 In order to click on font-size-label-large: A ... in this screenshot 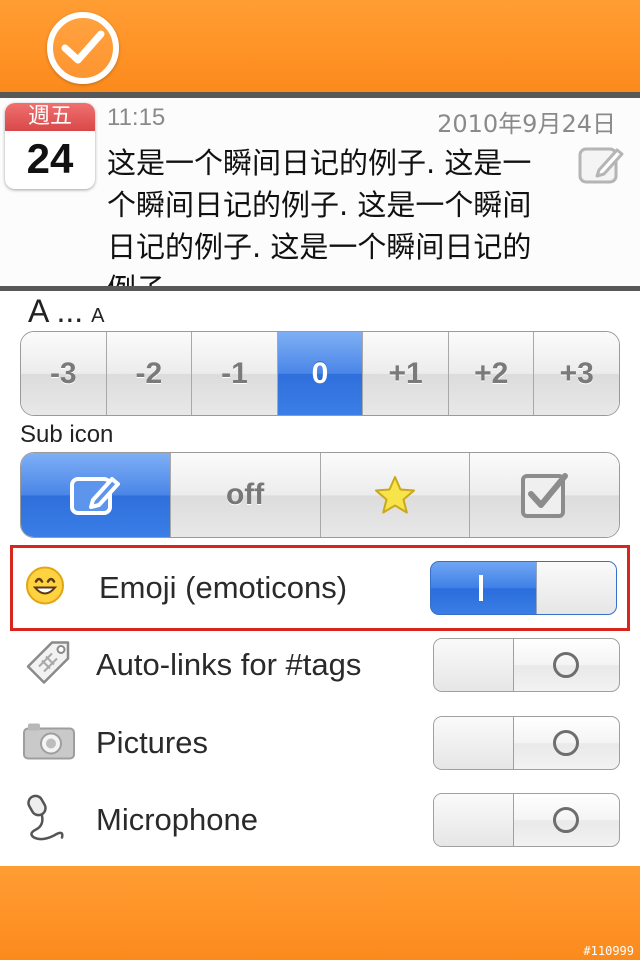, I will do `click(56, 311)`.